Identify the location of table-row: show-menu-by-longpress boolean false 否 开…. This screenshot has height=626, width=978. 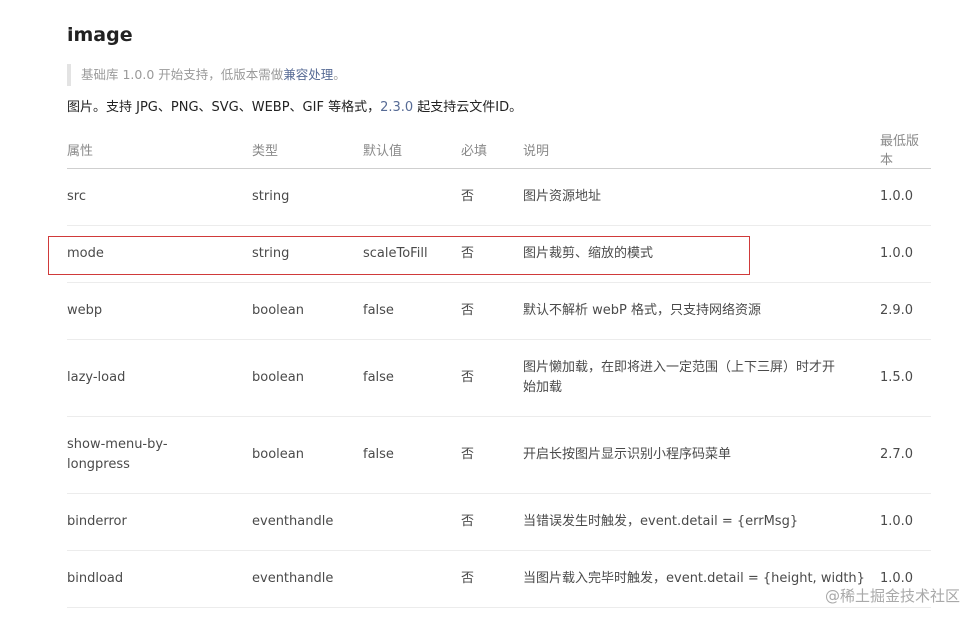
(499, 455).